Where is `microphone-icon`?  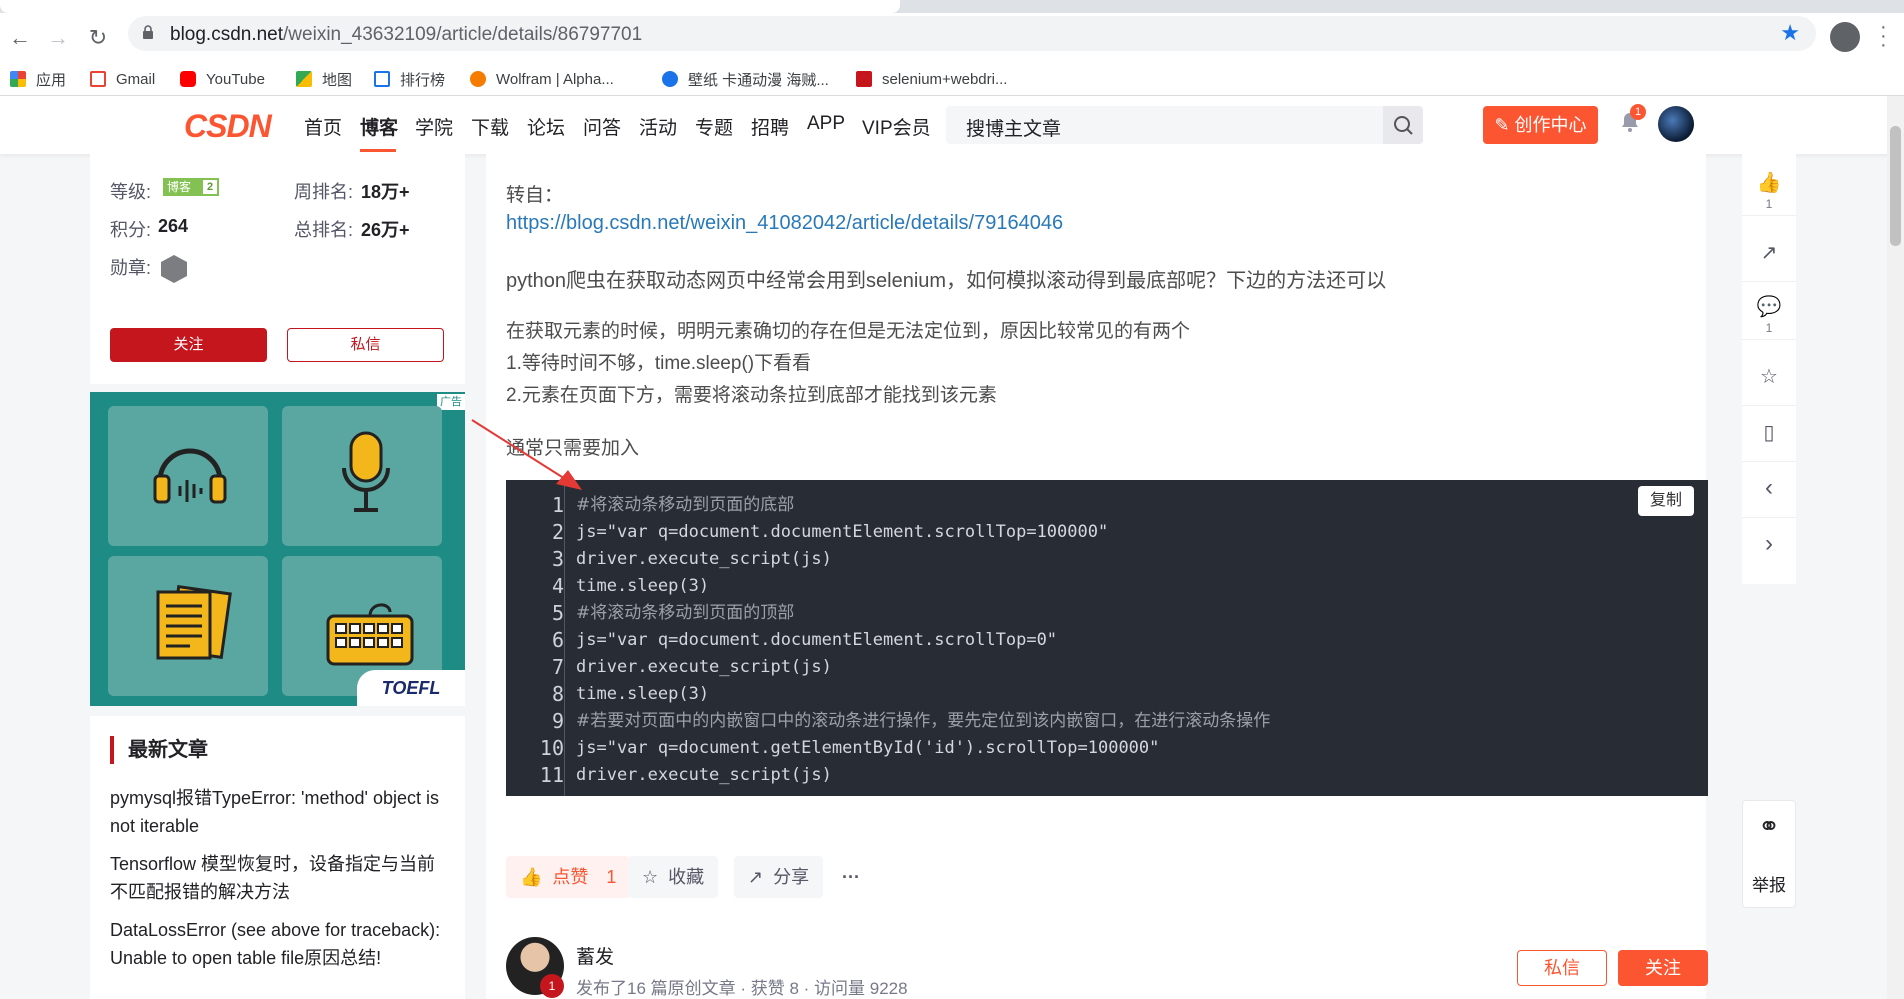
microphone-icon is located at coordinates (366, 471).